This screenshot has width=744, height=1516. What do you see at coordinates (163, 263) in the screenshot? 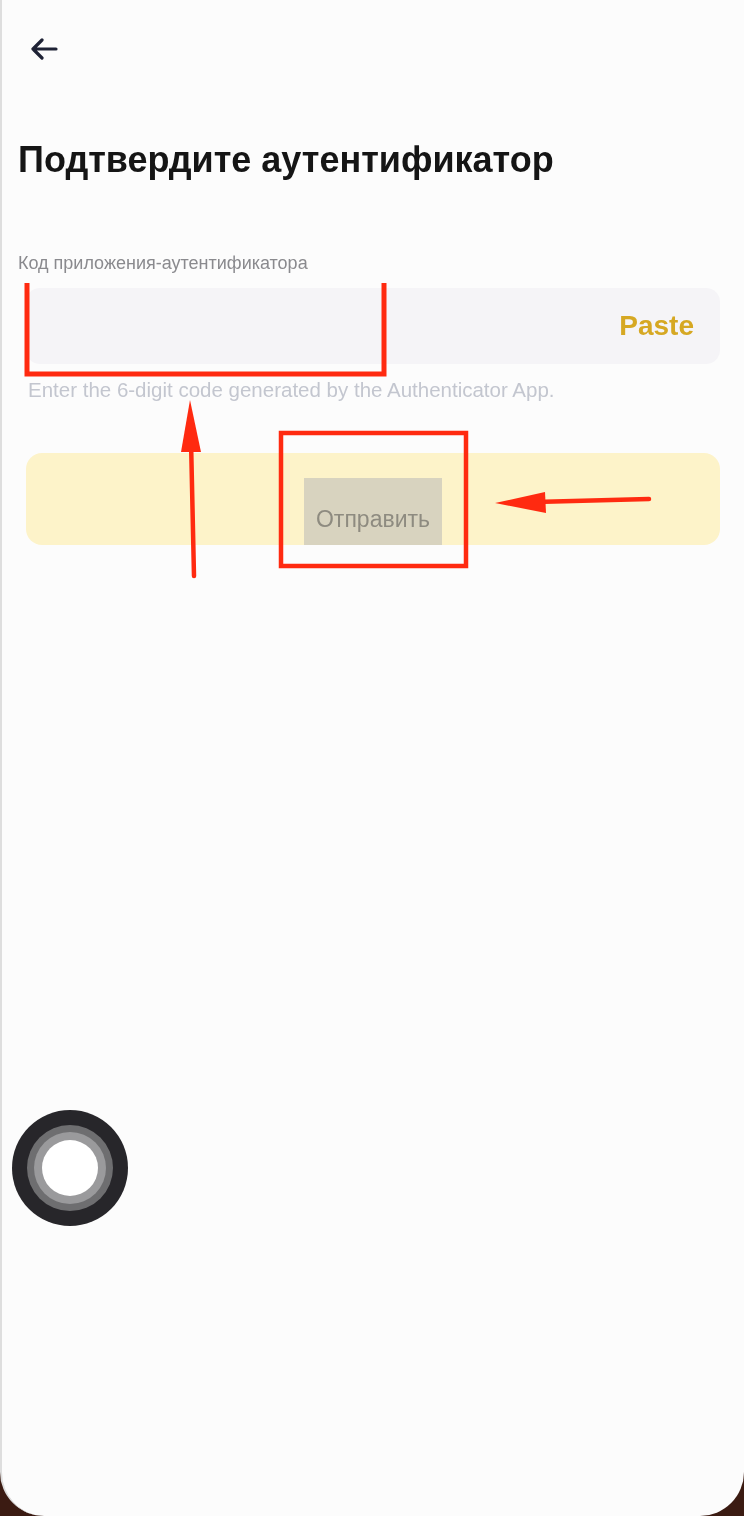
I see `field-label: Код приложения-аутентификатора` at bounding box center [163, 263].